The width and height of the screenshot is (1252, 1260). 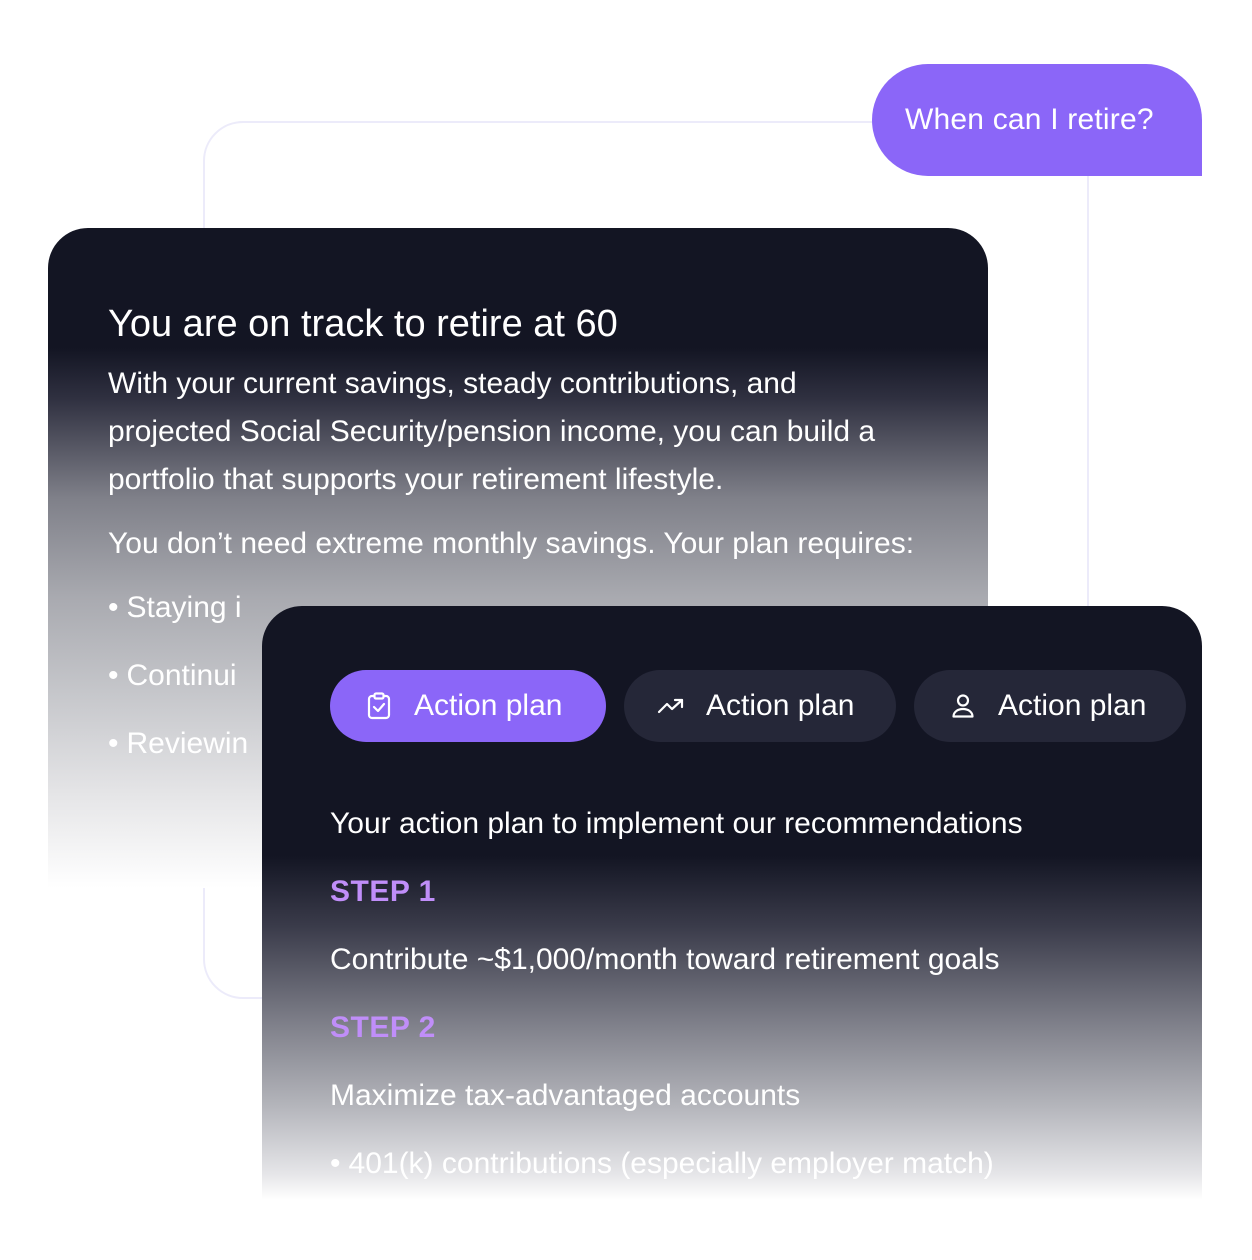 I want to click on step-label: STEP 2, so click(x=383, y=1027).